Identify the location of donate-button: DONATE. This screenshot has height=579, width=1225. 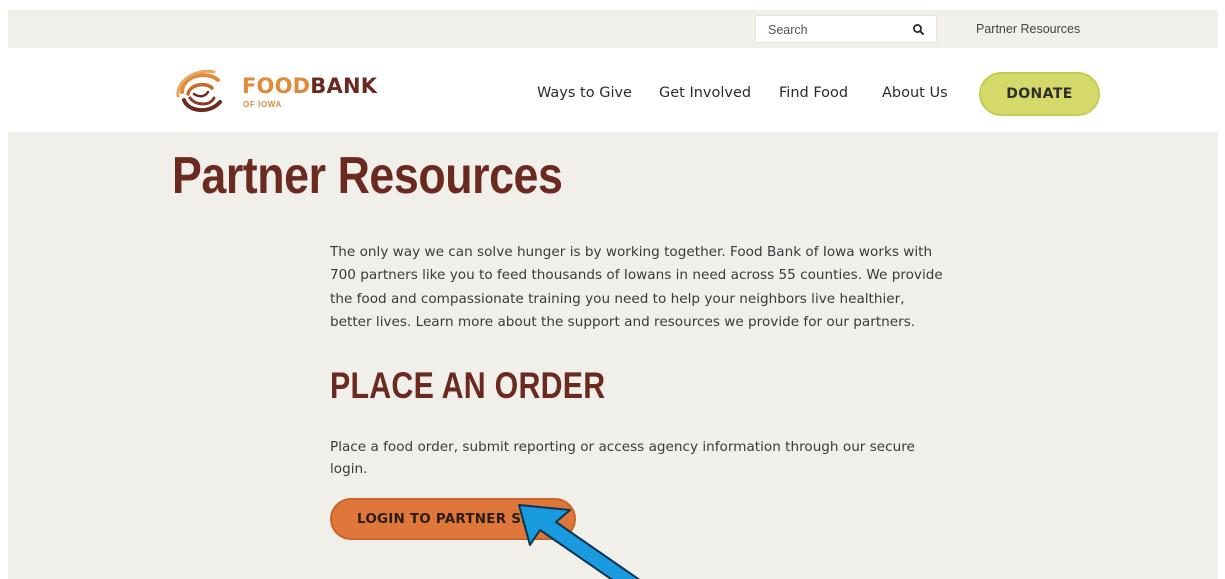
(1039, 94).